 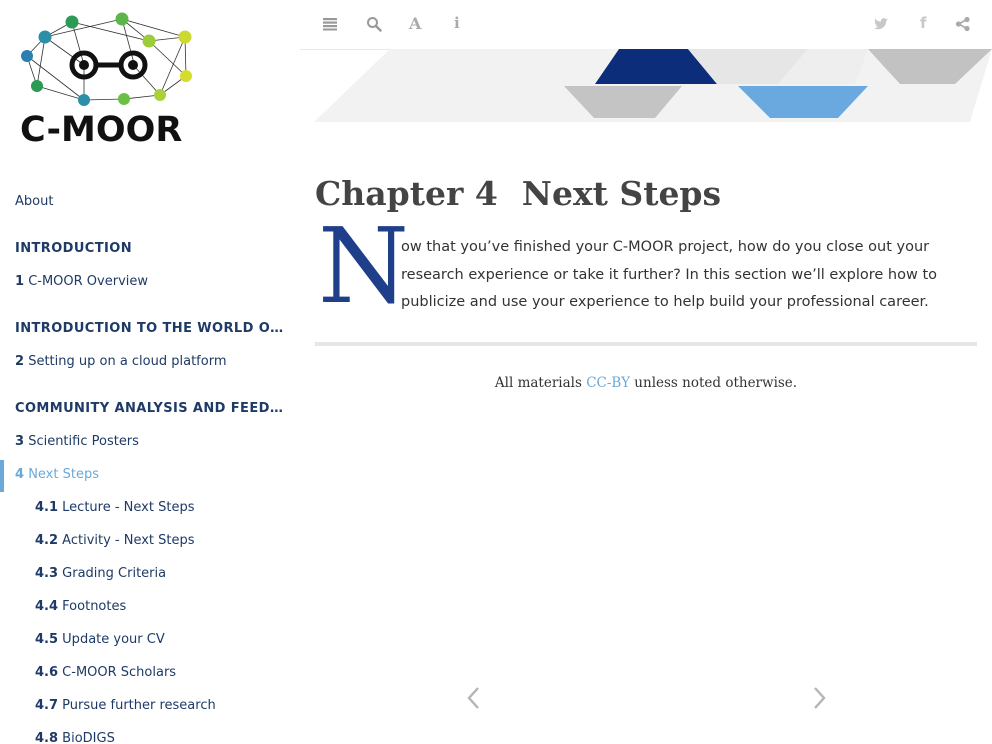 I want to click on section-number: 4.5, so click(x=47, y=639).